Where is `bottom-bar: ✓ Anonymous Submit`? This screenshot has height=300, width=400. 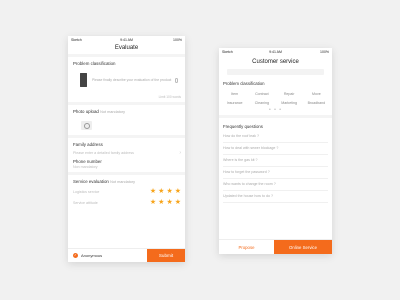 bottom-bar: ✓ Anonymous Submit is located at coordinates (126, 255).